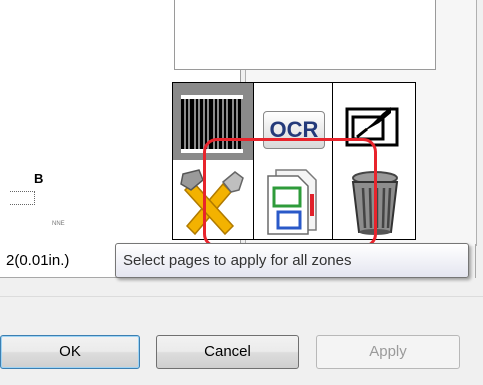 The width and height of the screenshot is (483, 385). Describe the element at coordinates (62, 261) in the screenshot. I see `resolution-field: 2(0.01in.)` at that location.